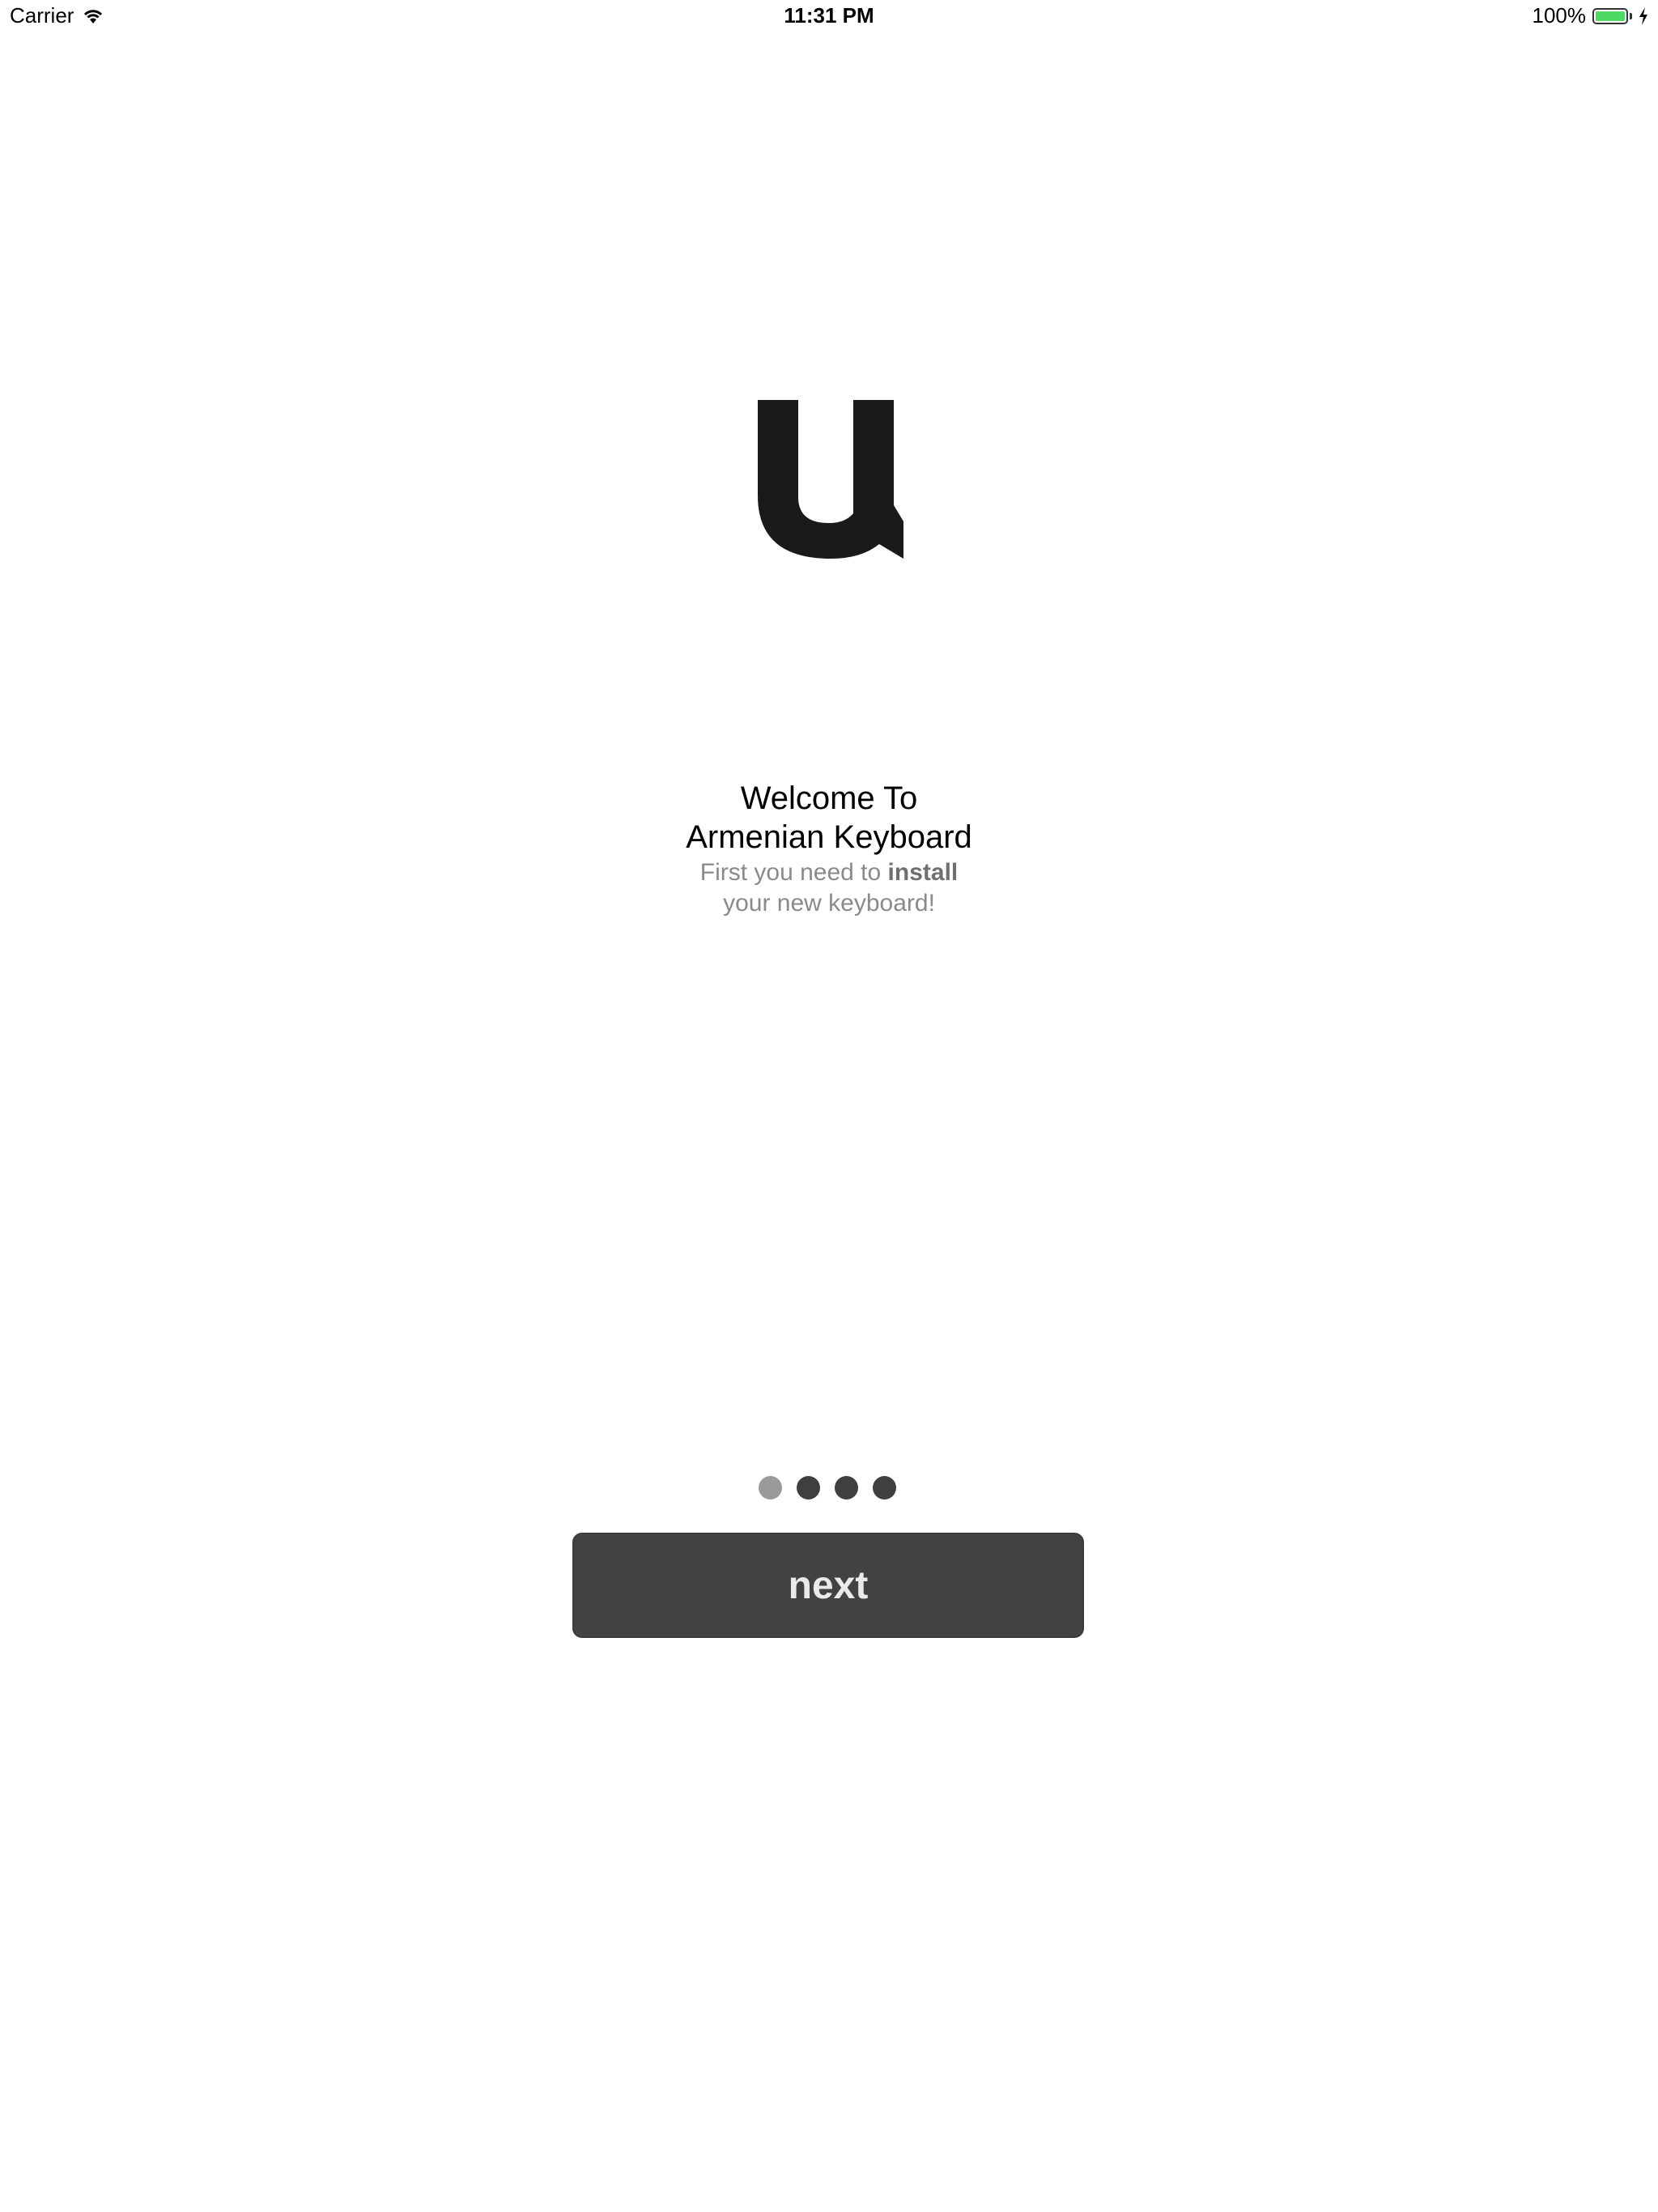  What do you see at coordinates (829, 903) in the screenshot?
I see `welcome-subtitle-line2: your new keyboard!` at bounding box center [829, 903].